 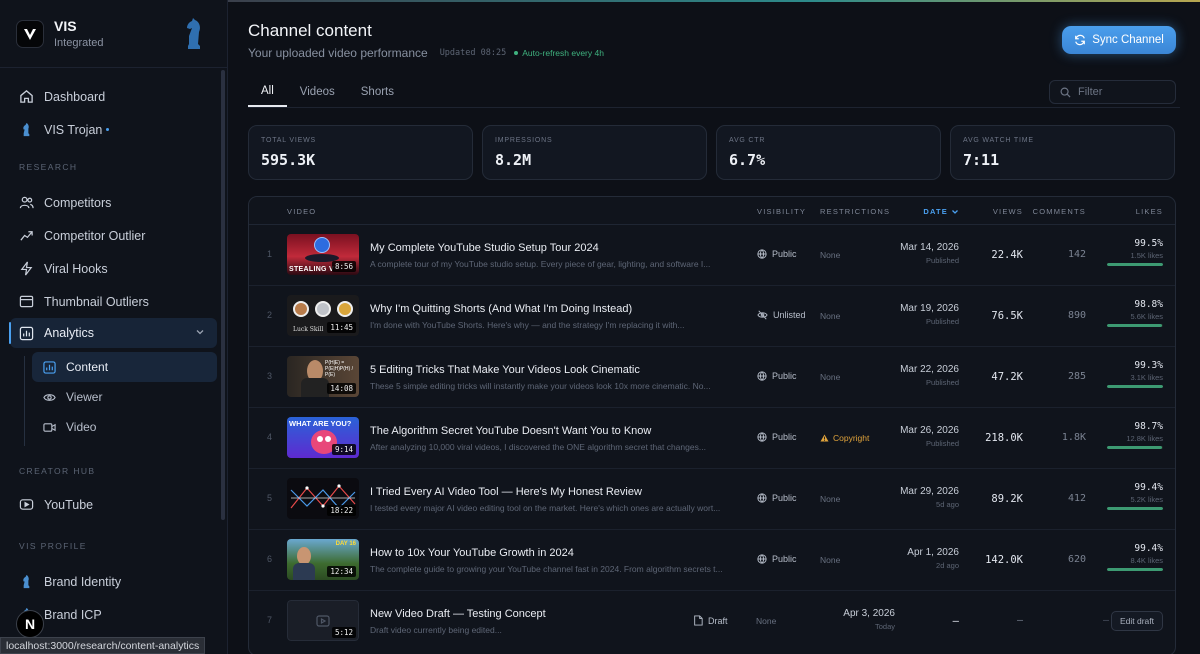 I want to click on video-thumbnail: STEALING V 8:56, so click(x=323, y=254).